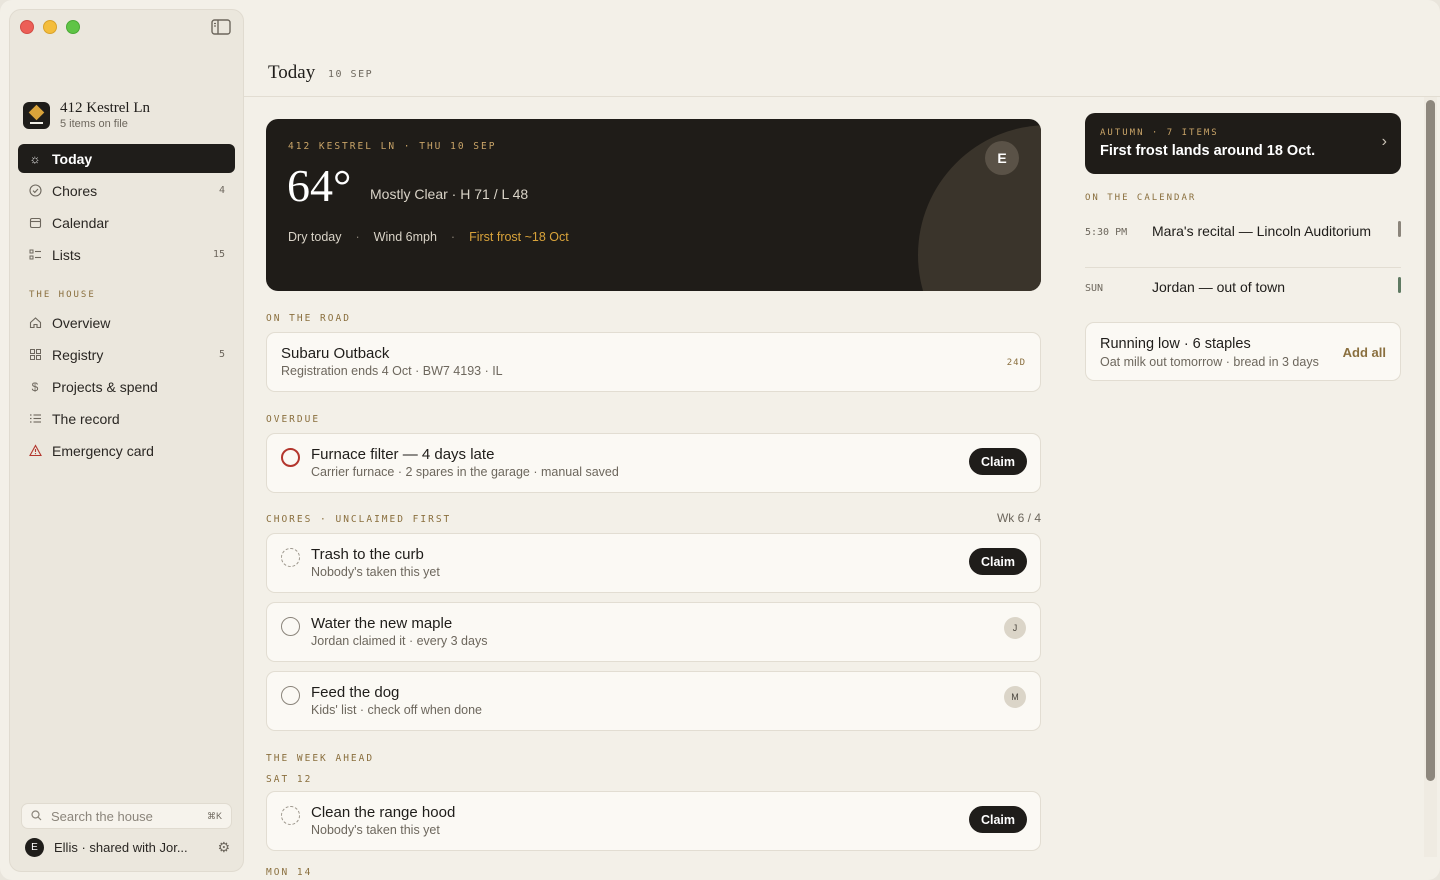  Describe the element at coordinates (80, 222) in the screenshot. I see `sidebar-item-label: Calendar` at that location.